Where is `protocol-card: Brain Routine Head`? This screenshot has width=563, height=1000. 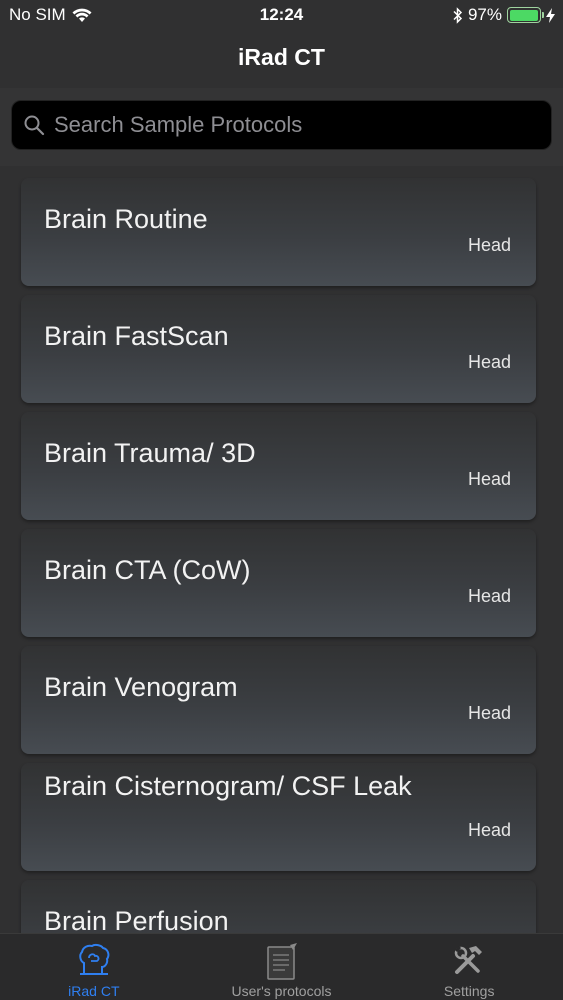 protocol-card: Brain Routine Head is located at coordinates (278, 232).